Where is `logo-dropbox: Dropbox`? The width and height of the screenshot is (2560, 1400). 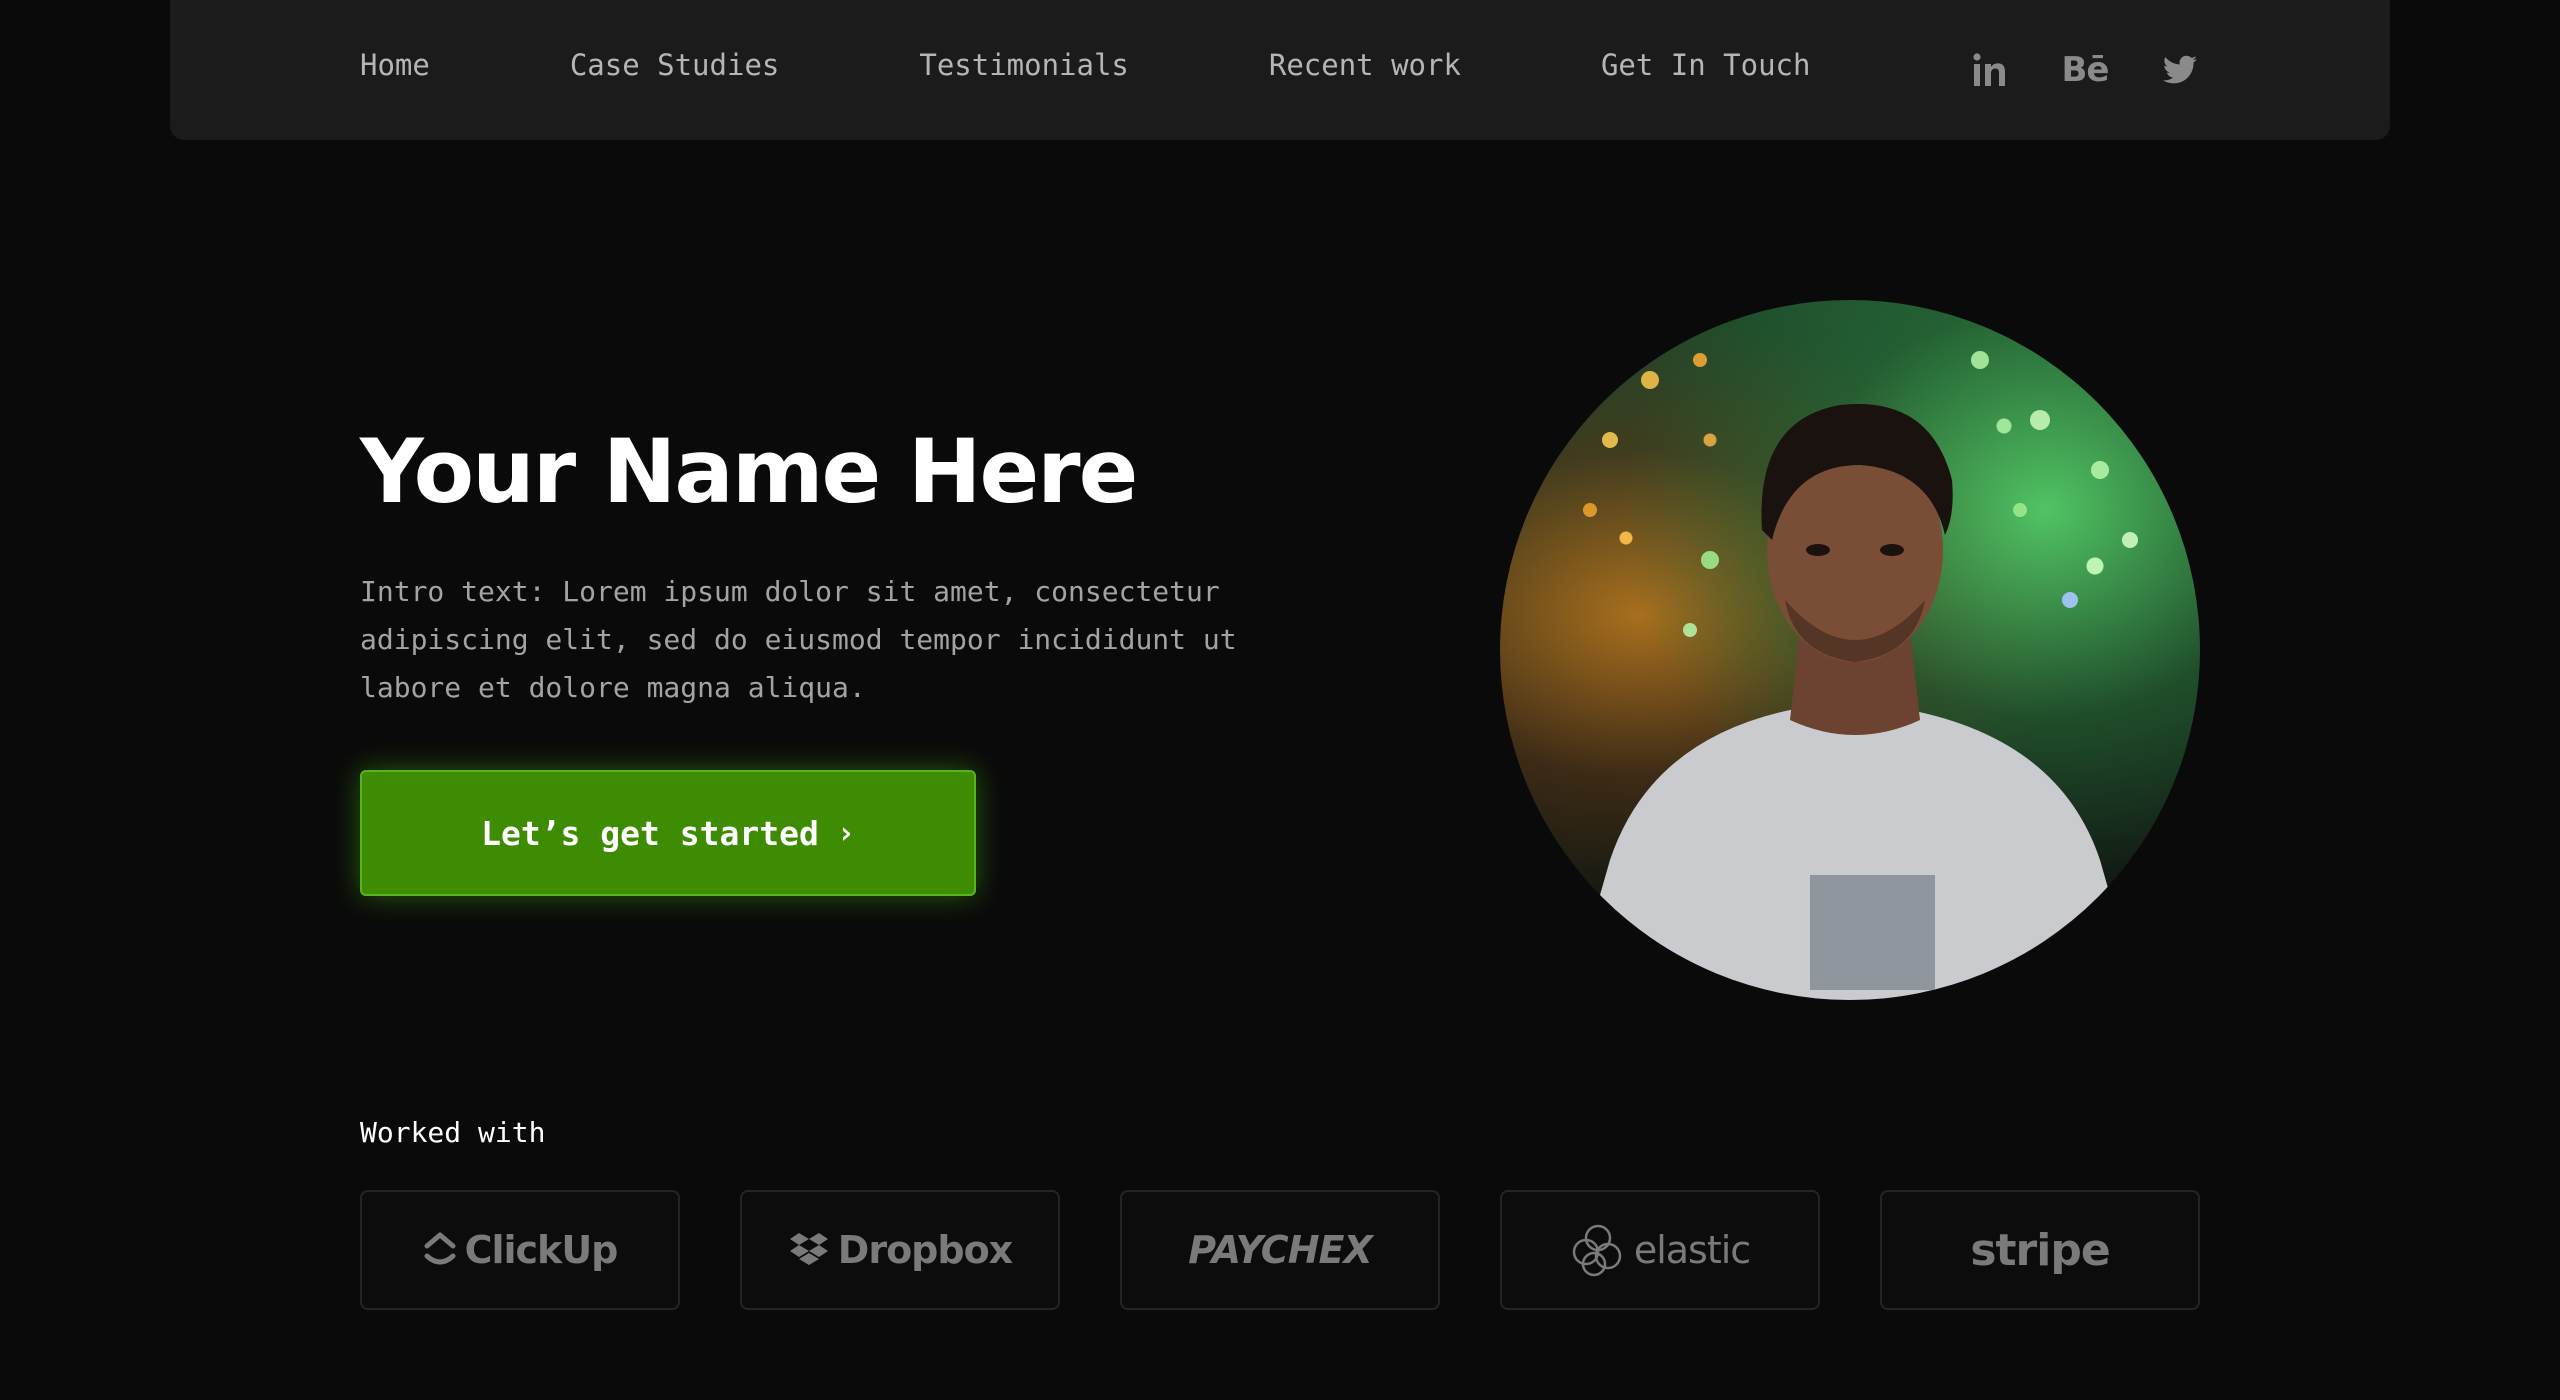 logo-dropbox: Dropbox is located at coordinates (900, 1250).